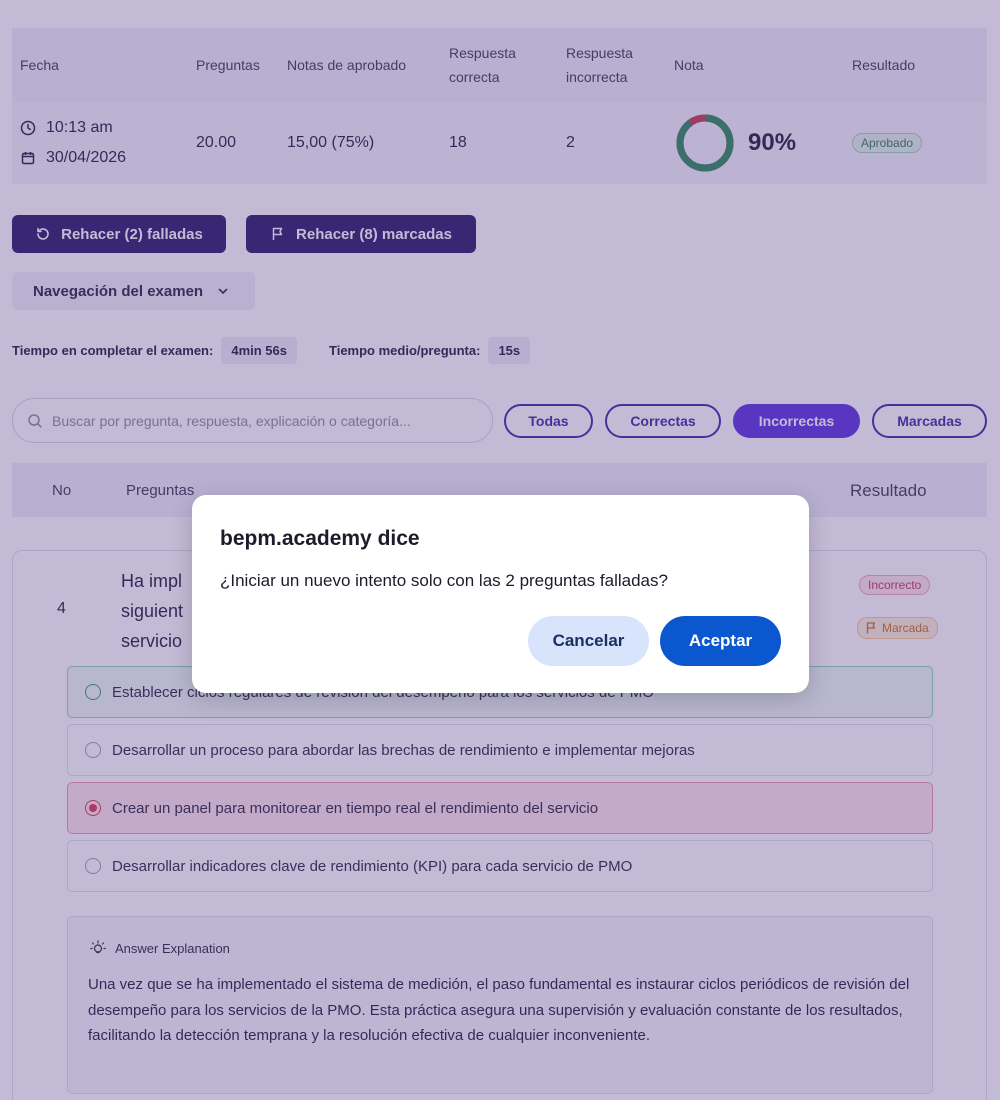  I want to click on accept-button: Aceptar, so click(720, 641).